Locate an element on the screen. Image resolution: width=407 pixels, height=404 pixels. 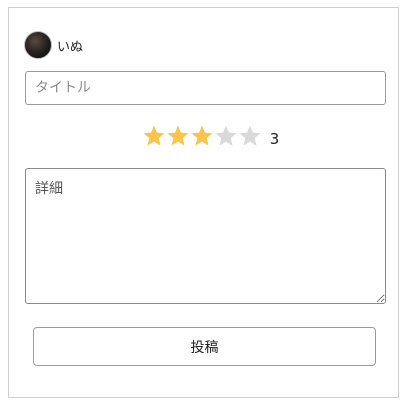
rating-value: 3 is located at coordinates (274, 139).